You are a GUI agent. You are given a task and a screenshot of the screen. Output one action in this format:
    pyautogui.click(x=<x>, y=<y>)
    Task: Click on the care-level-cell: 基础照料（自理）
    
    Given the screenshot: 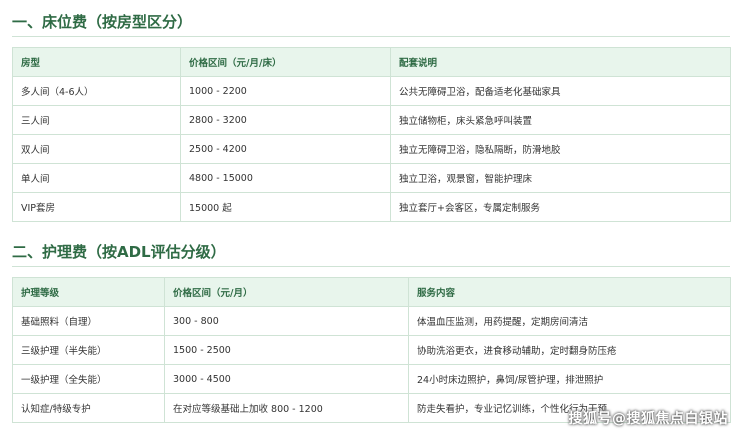 What is the action you would take?
    pyautogui.click(x=88, y=321)
    